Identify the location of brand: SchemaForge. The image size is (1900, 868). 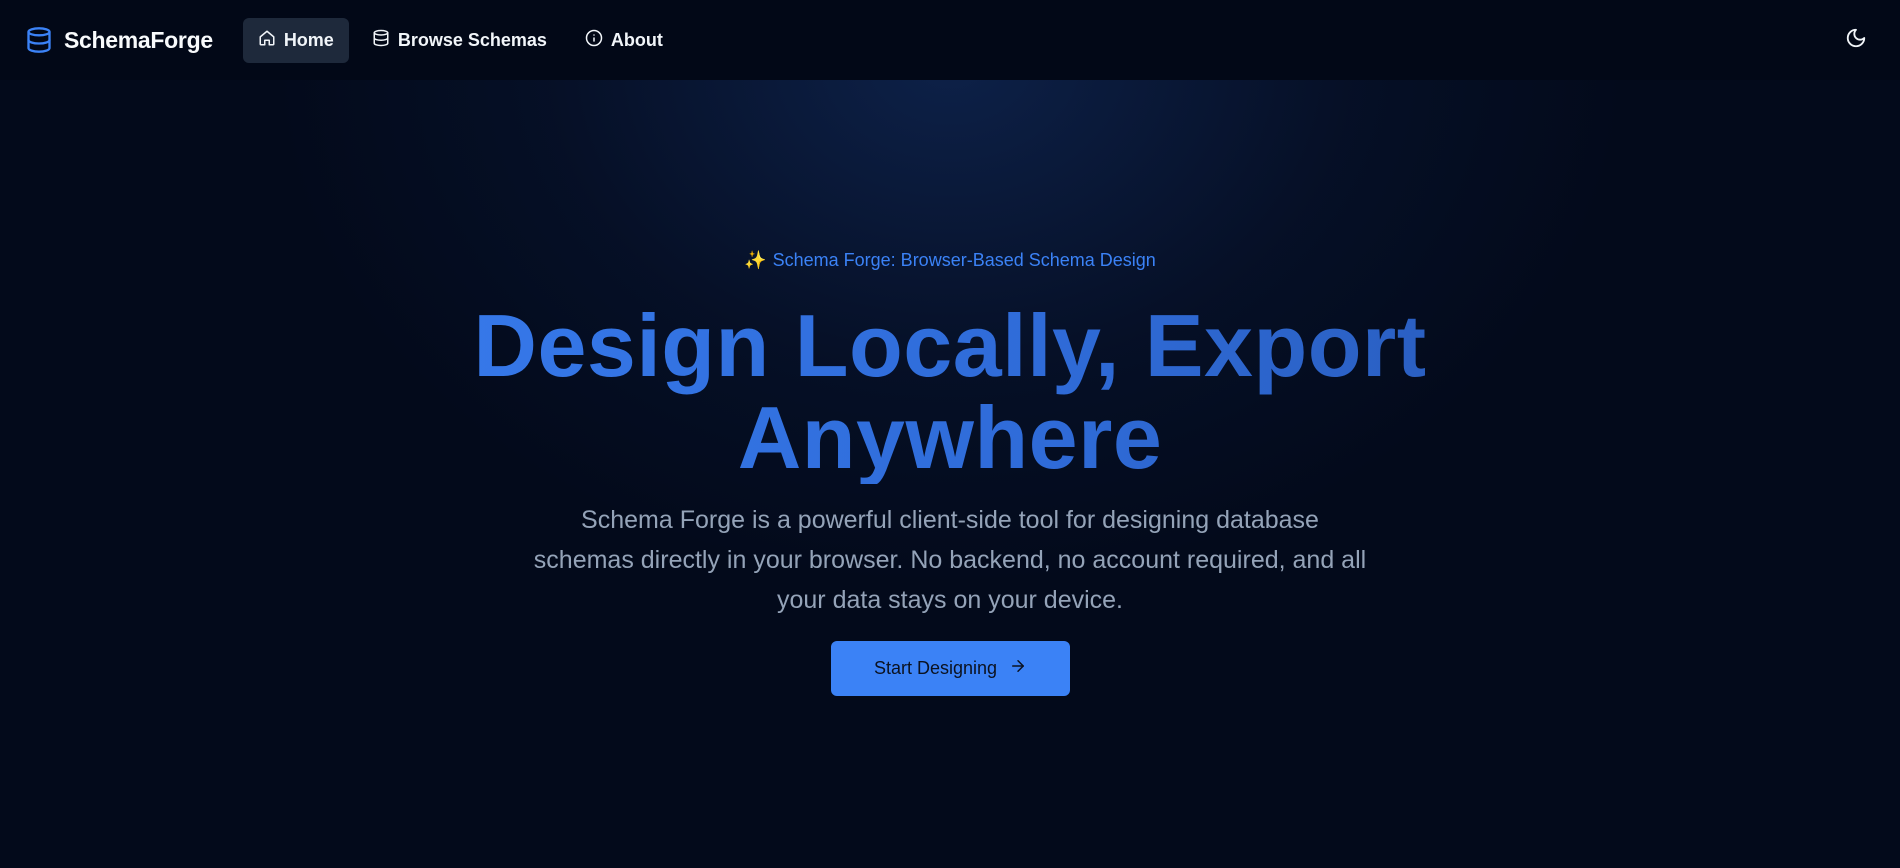
(118, 40).